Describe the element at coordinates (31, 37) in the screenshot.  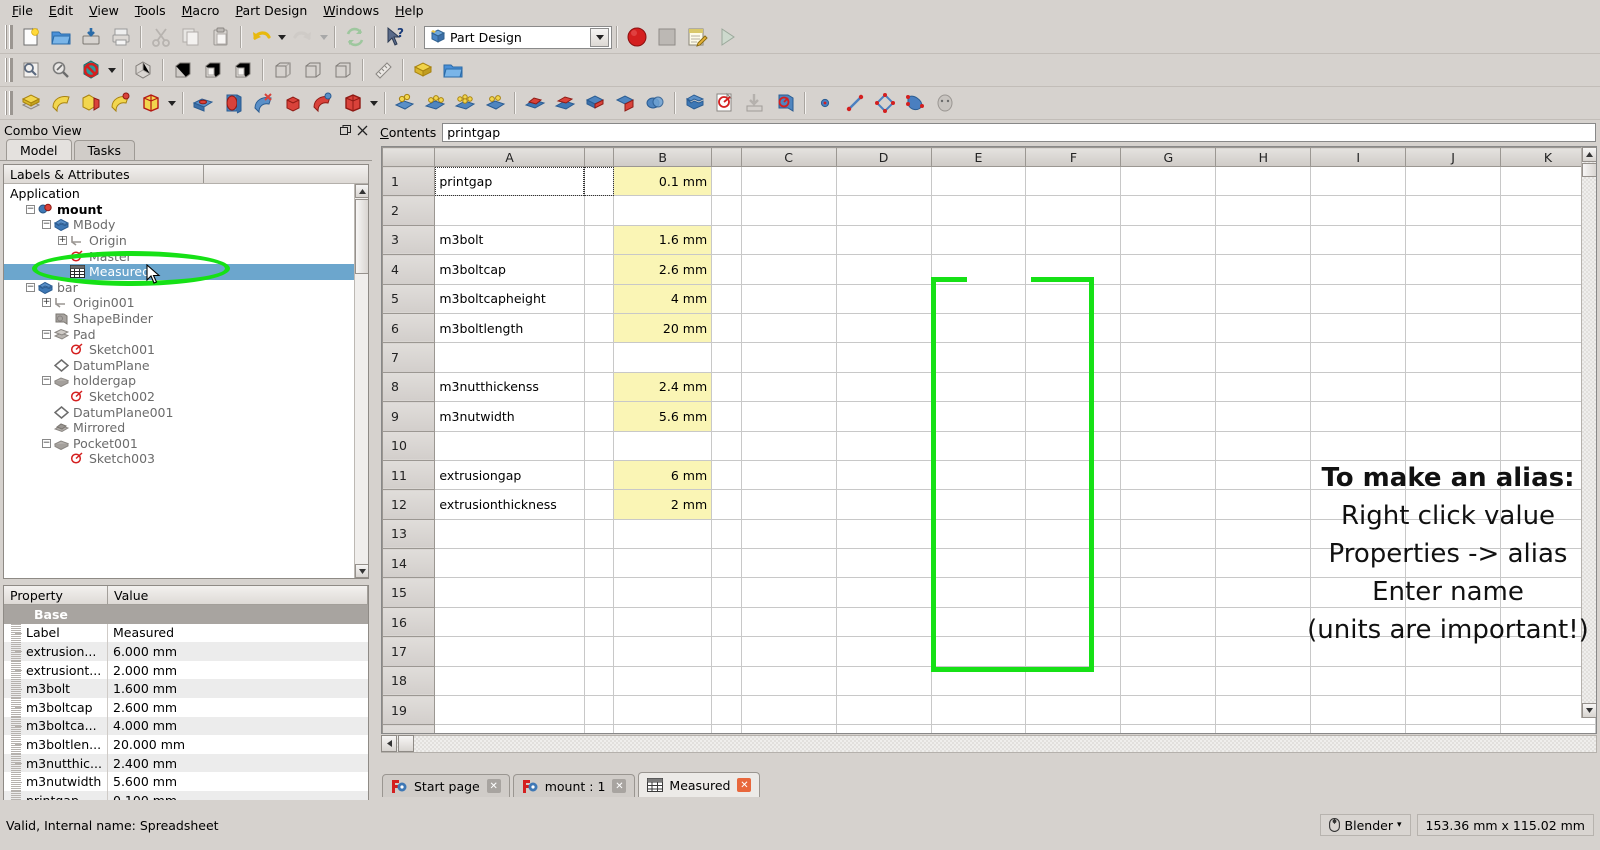
I see `new-document-icon` at that location.